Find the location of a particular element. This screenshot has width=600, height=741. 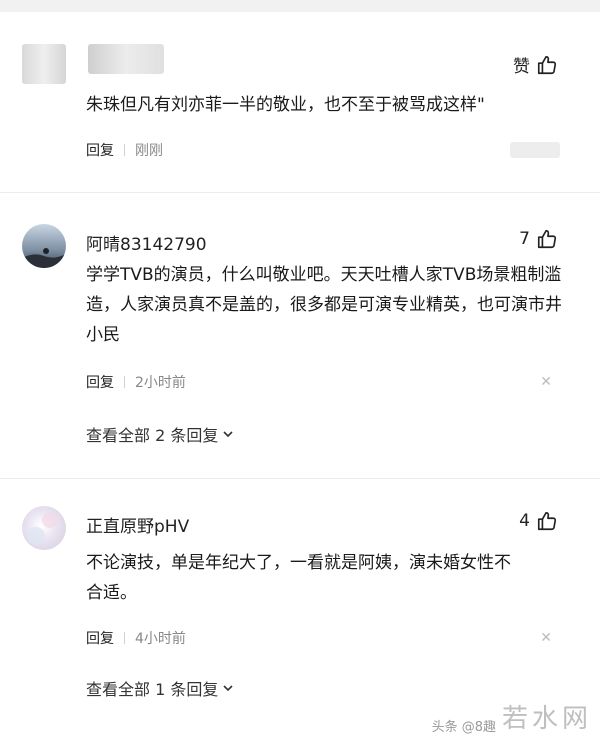

like-button: 7 is located at coordinates (538, 239).